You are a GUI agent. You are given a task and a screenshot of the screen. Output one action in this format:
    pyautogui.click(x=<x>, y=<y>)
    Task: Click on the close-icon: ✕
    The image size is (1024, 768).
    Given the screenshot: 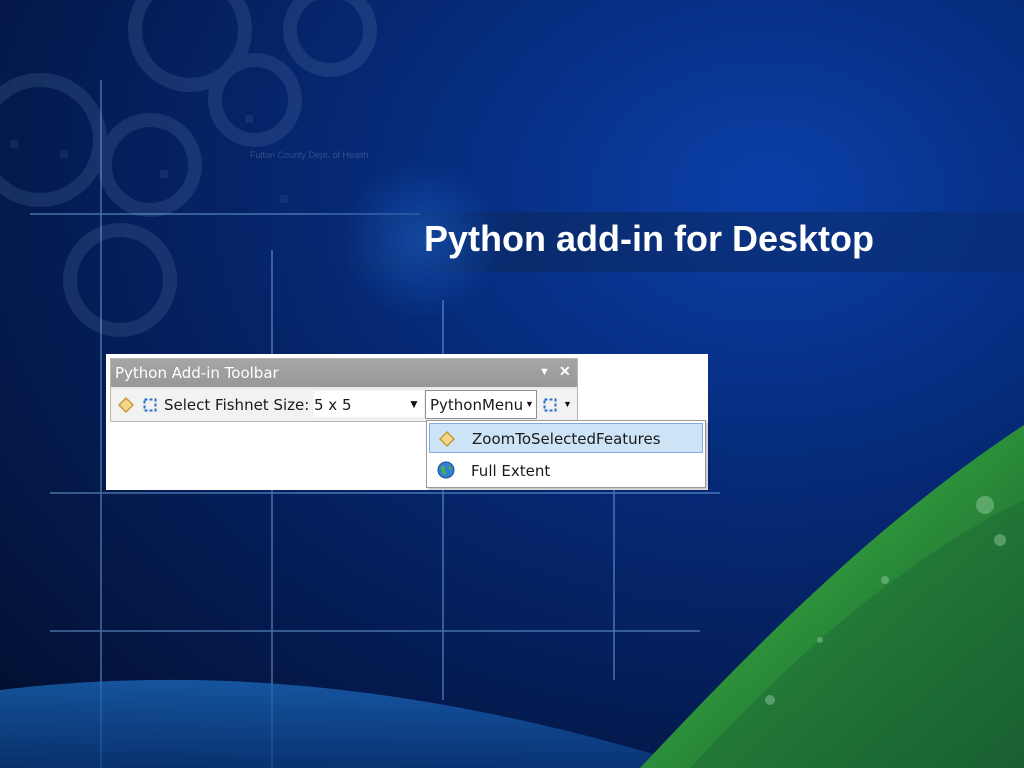 What is the action you would take?
    pyautogui.click(x=565, y=371)
    